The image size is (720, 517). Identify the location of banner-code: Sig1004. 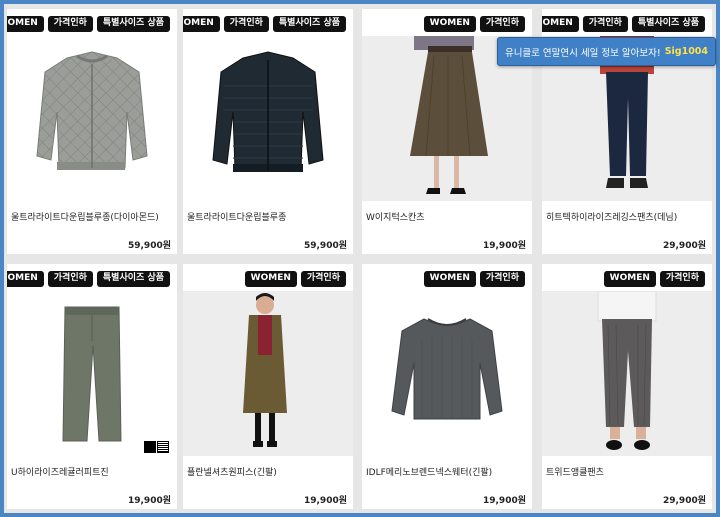
(686, 51).